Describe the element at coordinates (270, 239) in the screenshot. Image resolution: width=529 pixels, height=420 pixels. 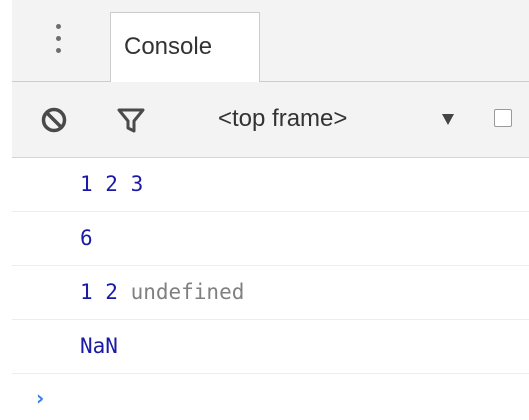
I see `console-message: 6` at that location.